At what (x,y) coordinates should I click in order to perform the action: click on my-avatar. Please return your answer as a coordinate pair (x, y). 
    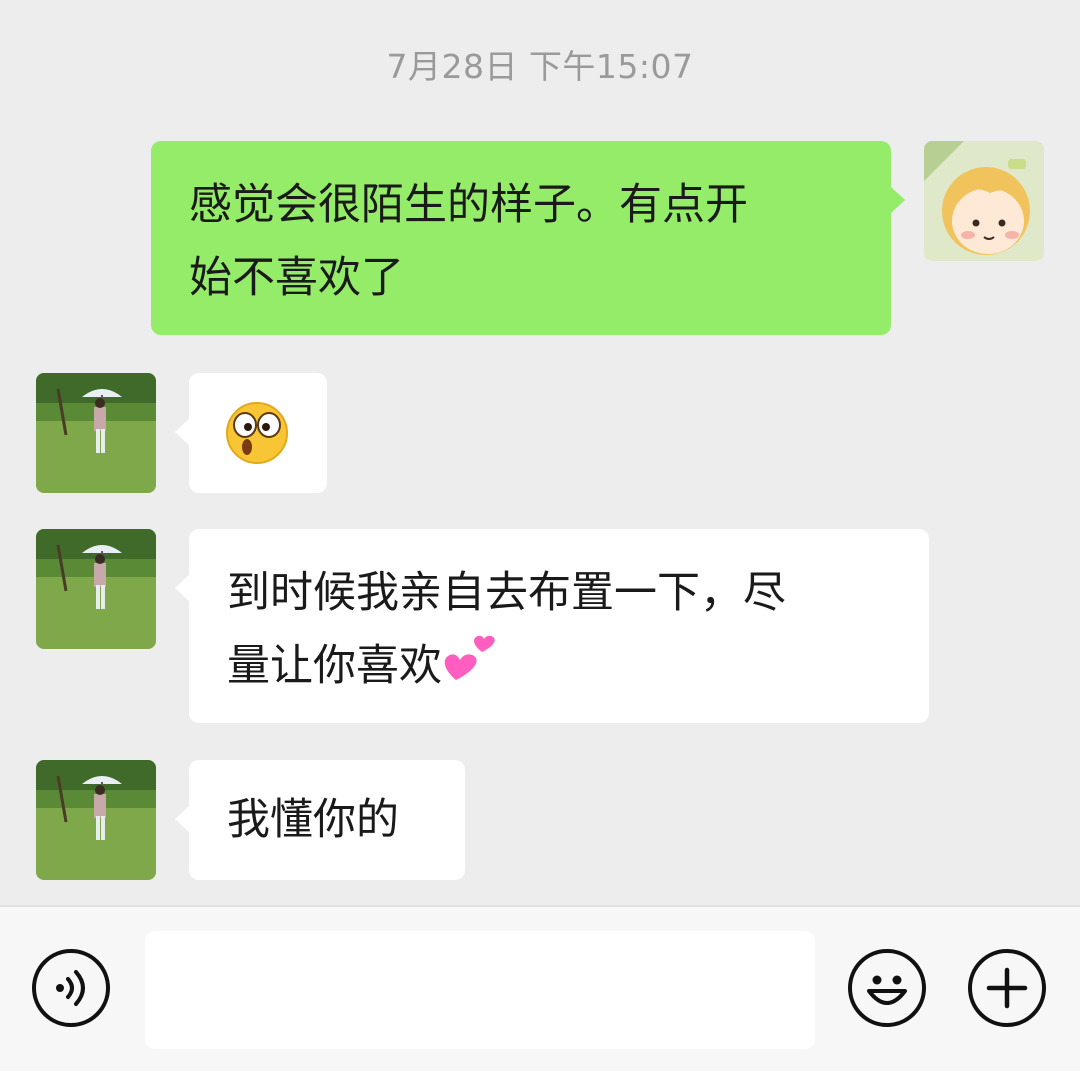
    Looking at the image, I should click on (984, 201).